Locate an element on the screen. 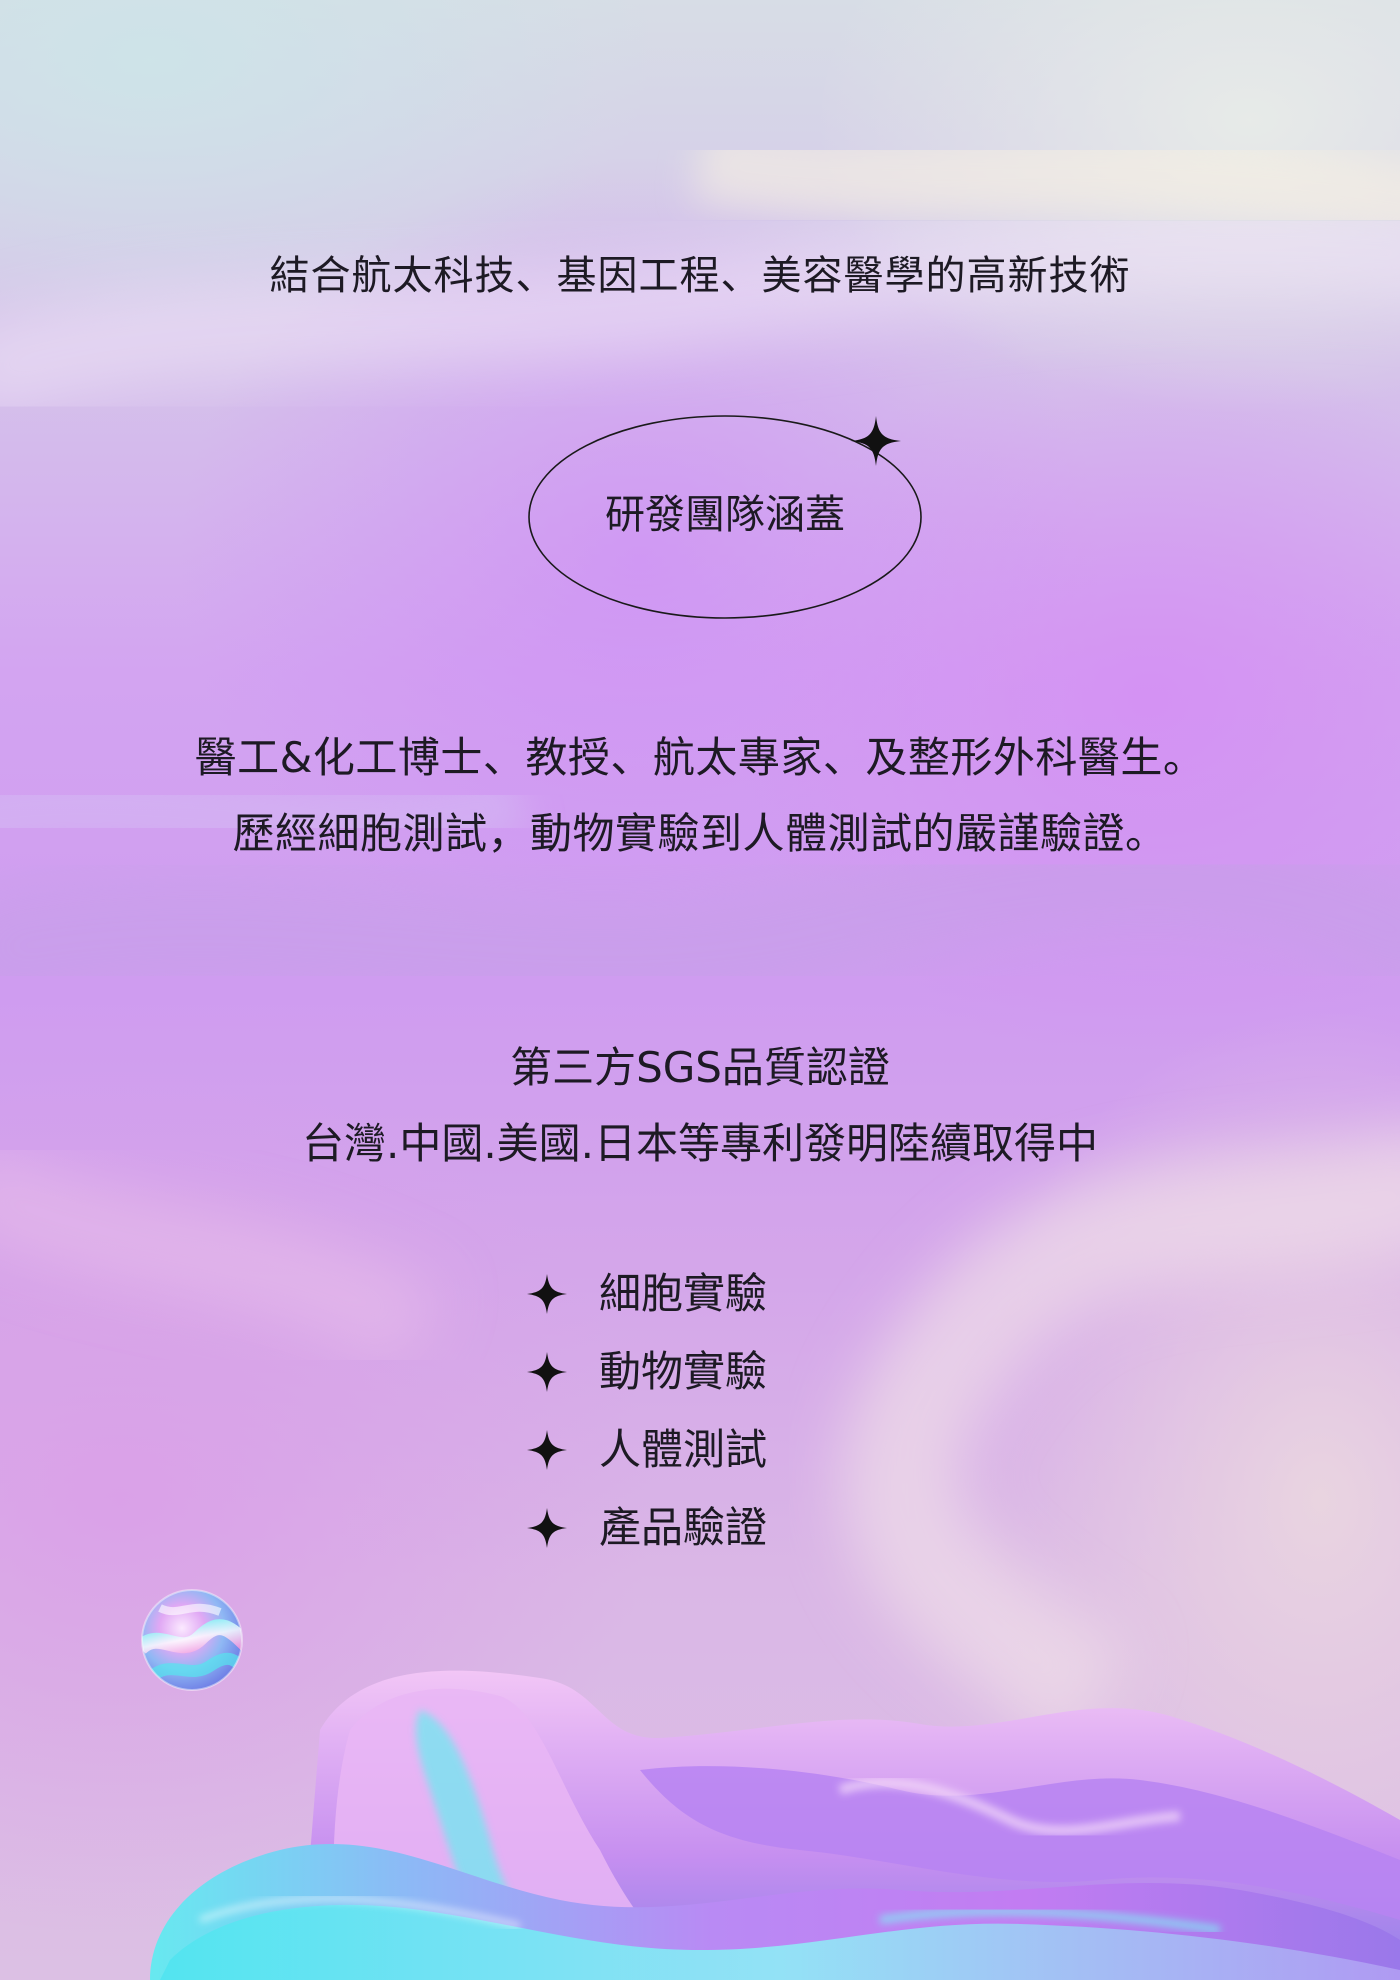 This screenshot has width=1400, height=1980. list-item: 細胞實驗 is located at coordinates (725, 1294).